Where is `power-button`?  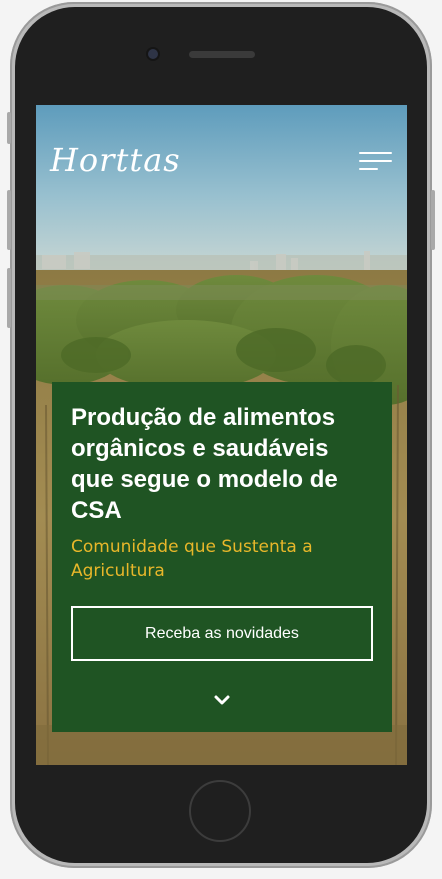 power-button is located at coordinates (433, 220).